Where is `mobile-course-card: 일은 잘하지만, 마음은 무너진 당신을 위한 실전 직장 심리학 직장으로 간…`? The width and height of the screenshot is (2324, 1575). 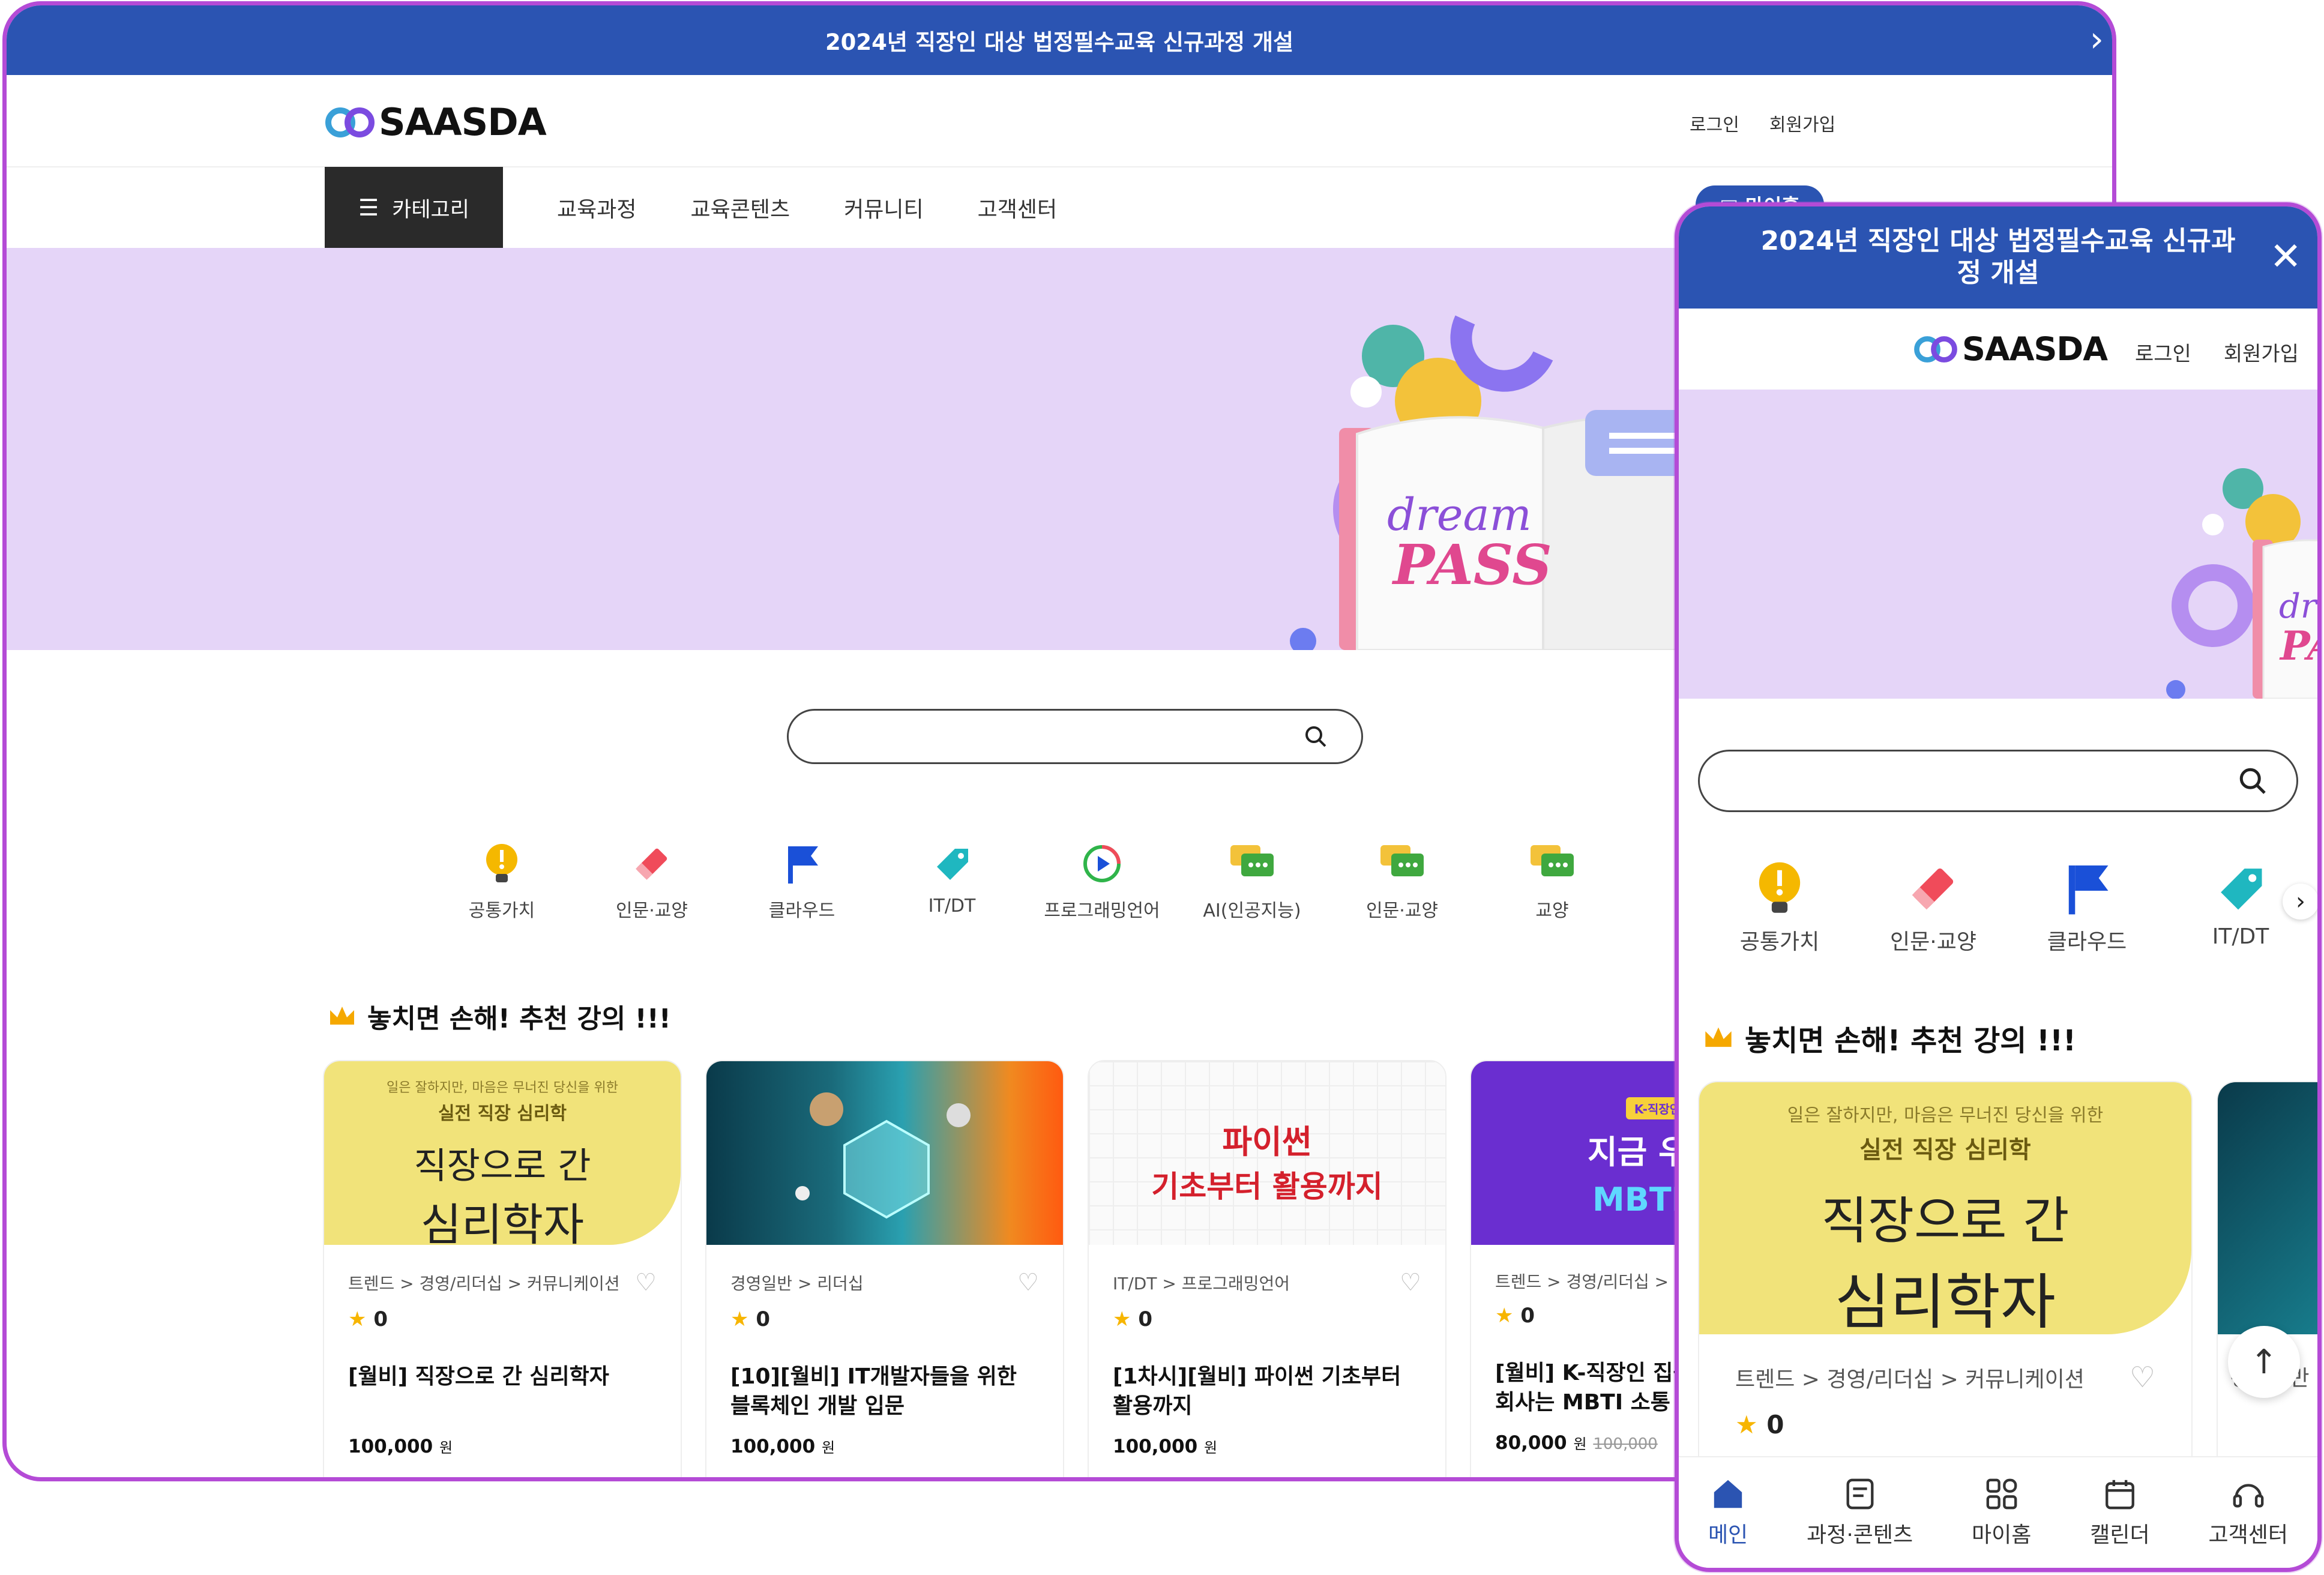
mobile-course-card: 일은 잘하지만, 마음은 무너진 당신을 위한 실전 직장 심리학 직장으로 간… is located at coordinates (1945, 1291).